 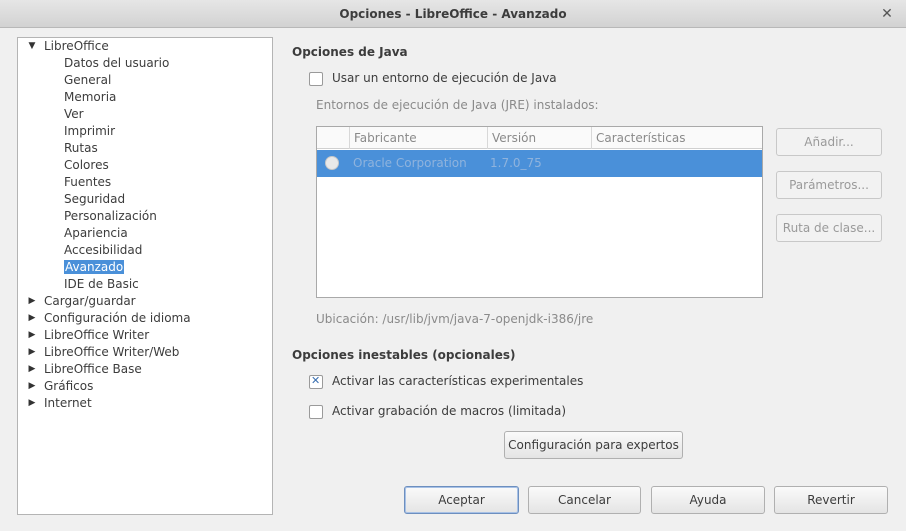 I want to click on window-title: Opciones - LibreOffice - Avanzado, so click(x=453, y=14).